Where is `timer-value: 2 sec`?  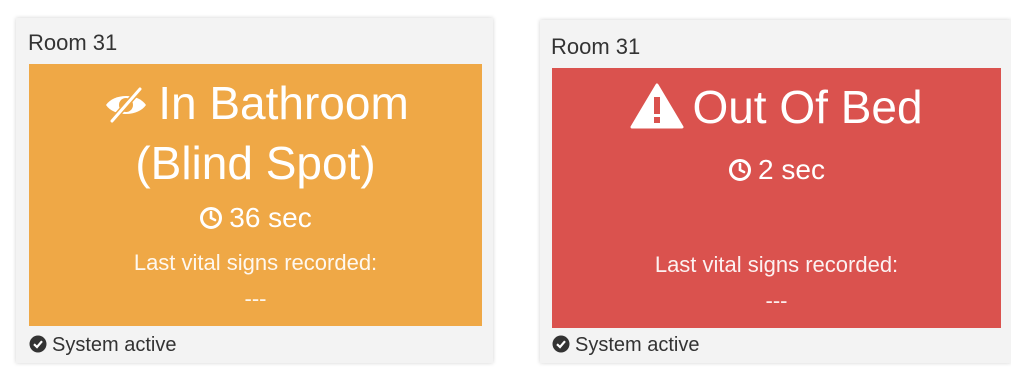
timer-value: 2 sec is located at coordinates (791, 169).